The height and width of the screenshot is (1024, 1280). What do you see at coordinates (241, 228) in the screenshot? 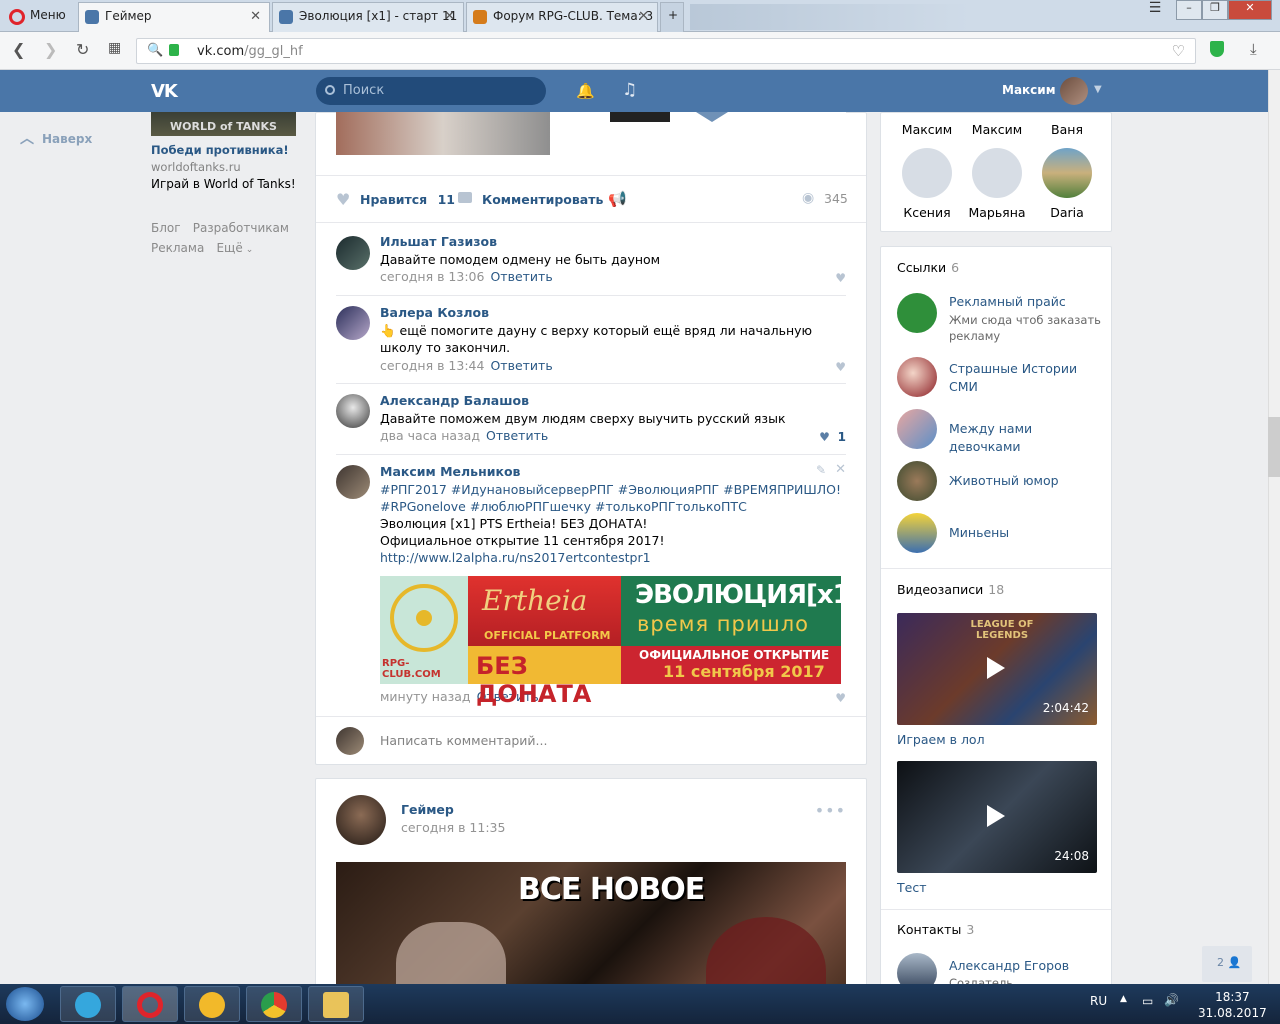
I see `footer-link-developers: Разработчикам` at bounding box center [241, 228].